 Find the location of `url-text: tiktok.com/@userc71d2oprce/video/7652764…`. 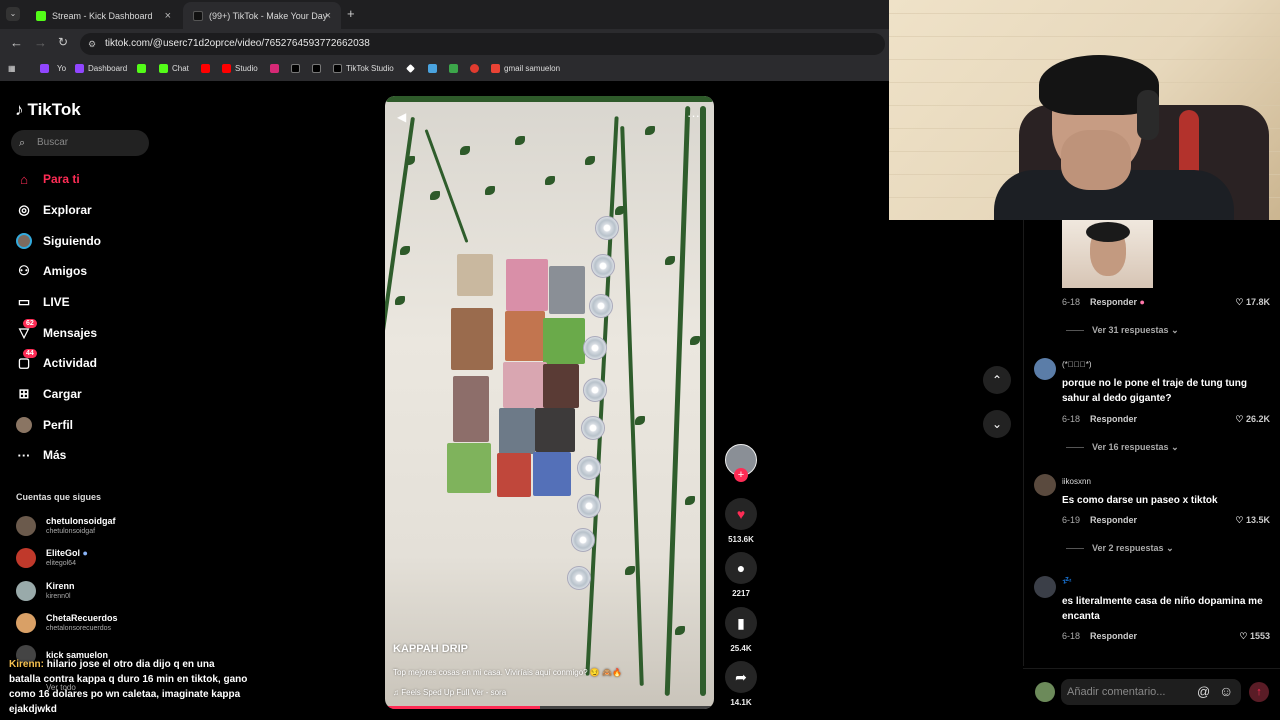

url-text: tiktok.com/@userc71d2oprce/video/7652764… is located at coordinates (237, 43).